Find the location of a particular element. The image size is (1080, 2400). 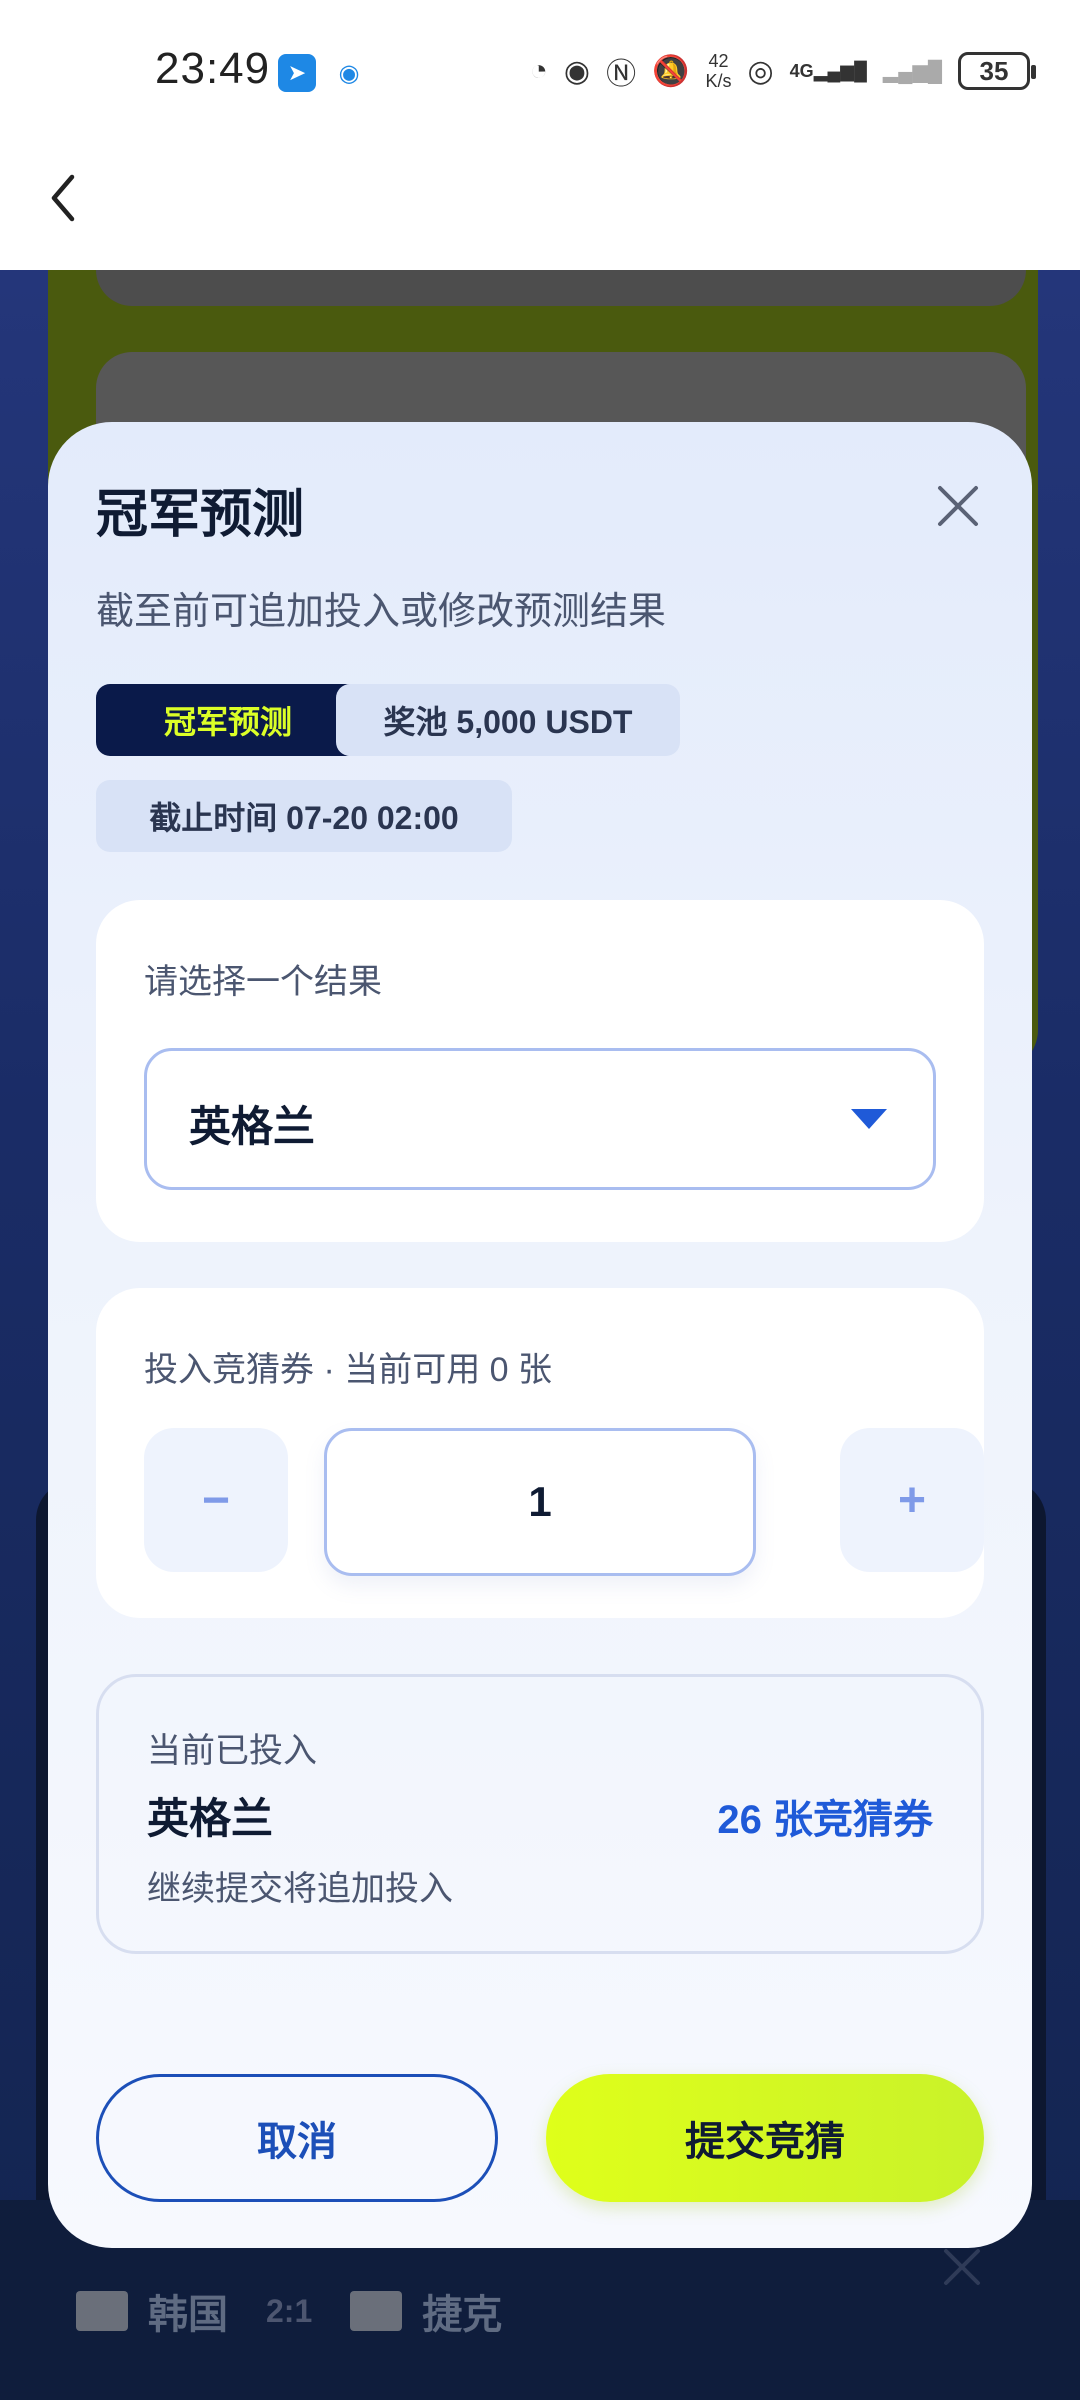

network-speed: 42 K/s is located at coordinates (718, 71).